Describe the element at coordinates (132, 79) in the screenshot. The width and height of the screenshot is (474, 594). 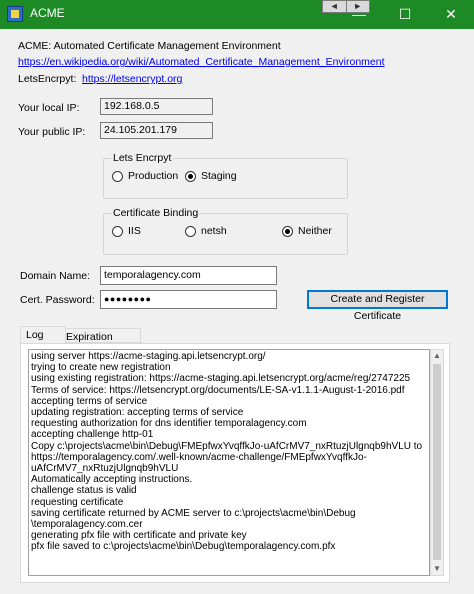
I see `letsencrypt-link: https://letsencrypt.org` at that location.